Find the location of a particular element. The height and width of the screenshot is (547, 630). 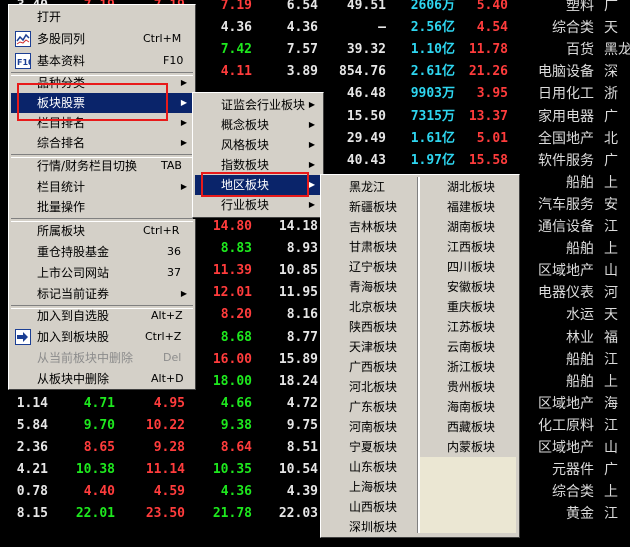

region-cell: 江 is located at coordinates (611, 359).